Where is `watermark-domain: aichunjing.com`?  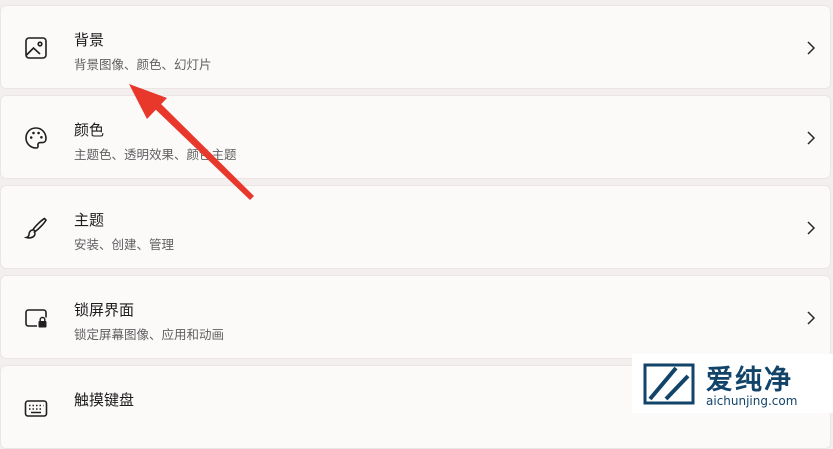
watermark-domain: aichunjing.com is located at coordinates (752, 401).